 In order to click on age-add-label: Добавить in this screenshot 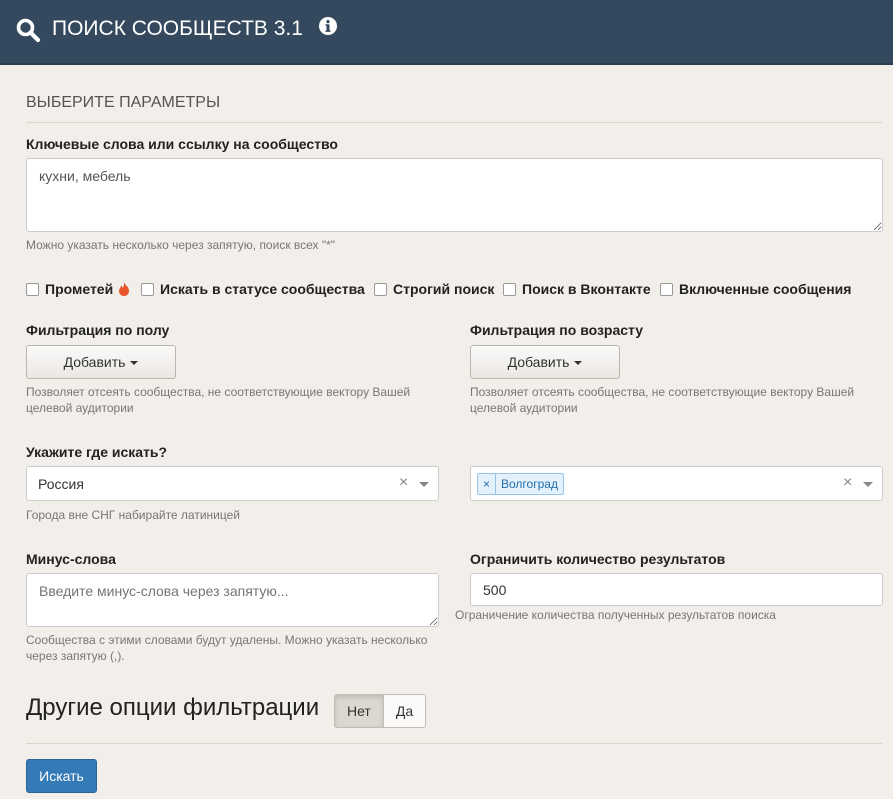, I will do `click(538, 362)`.